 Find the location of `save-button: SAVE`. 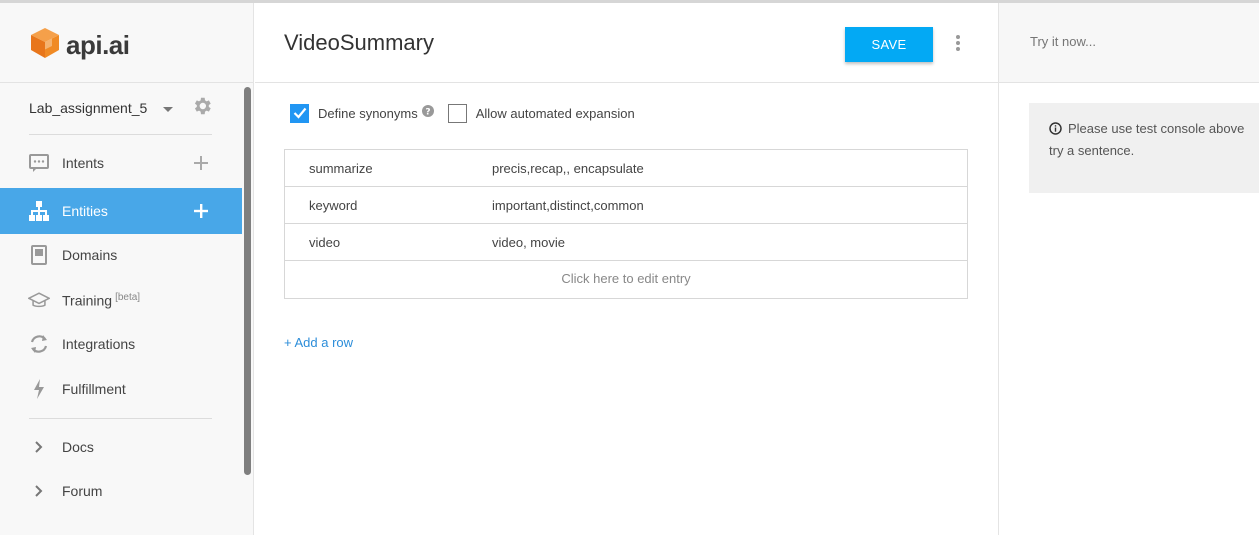

save-button: SAVE is located at coordinates (889, 44).